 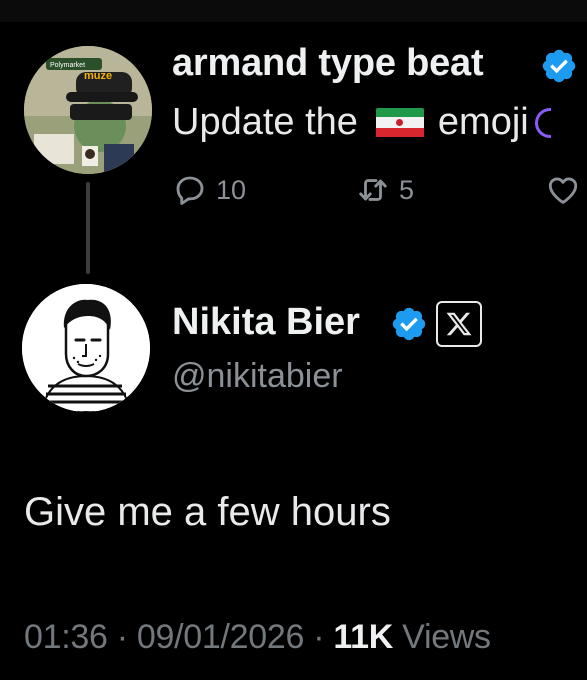 What do you see at coordinates (231, 189) in the screenshot?
I see `reply-count: 10` at bounding box center [231, 189].